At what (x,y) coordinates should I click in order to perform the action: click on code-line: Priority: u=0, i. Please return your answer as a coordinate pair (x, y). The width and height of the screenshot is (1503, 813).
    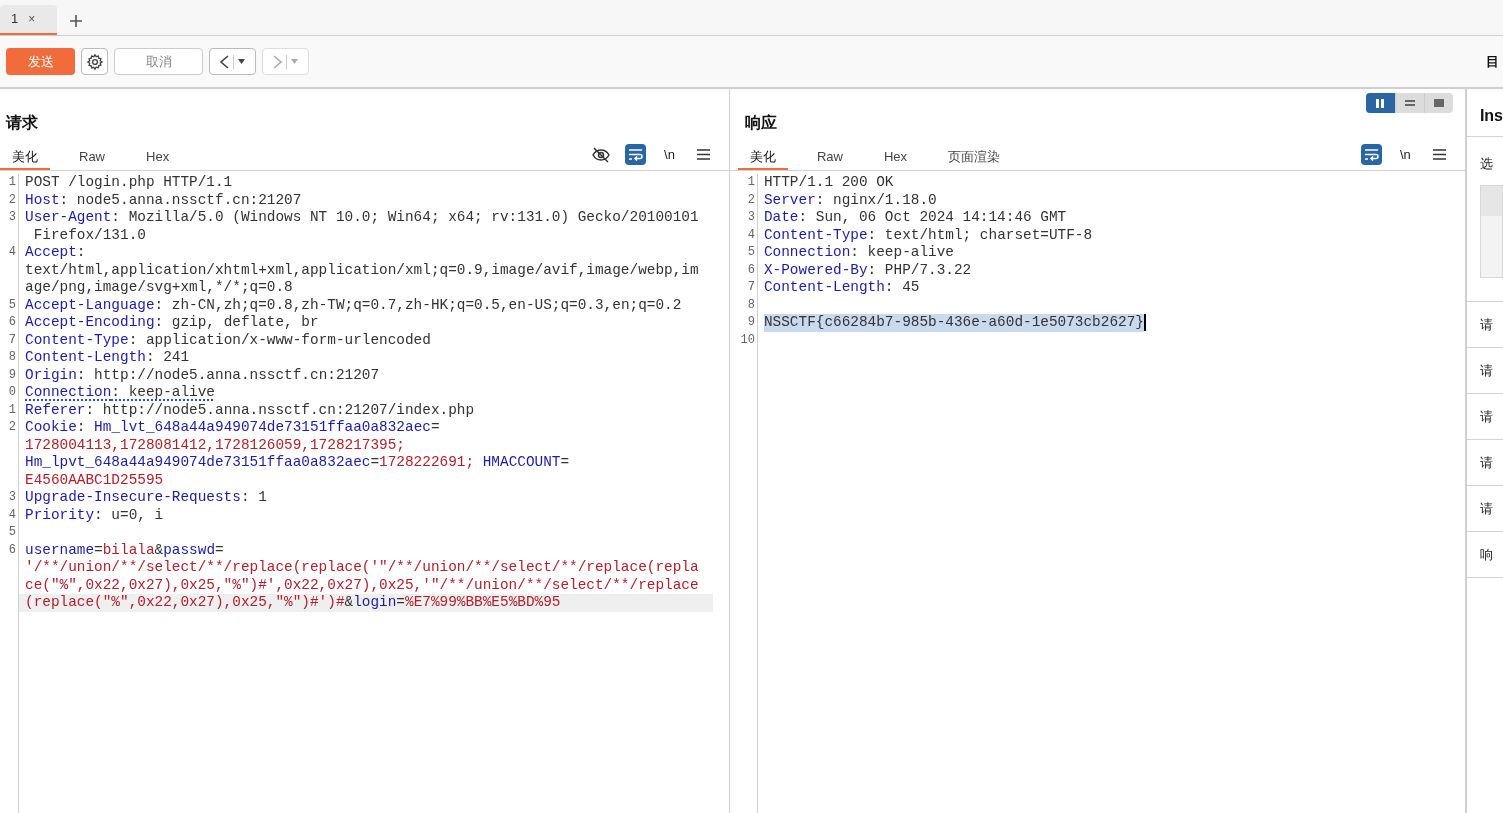
    Looking at the image, I should click on (94, 515).